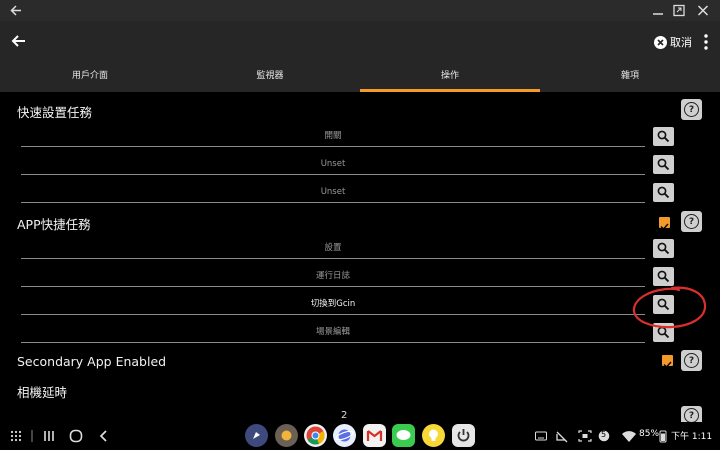  Describe the element at coordinates (658, 10) in the screenshot. I see `minimize-icon` at that location.